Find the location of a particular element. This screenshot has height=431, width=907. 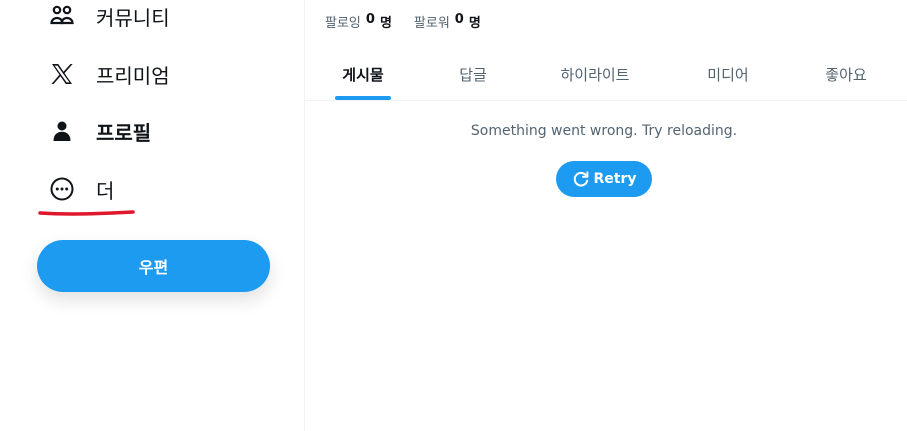

communities-icon is located at coordinates (62, 16).